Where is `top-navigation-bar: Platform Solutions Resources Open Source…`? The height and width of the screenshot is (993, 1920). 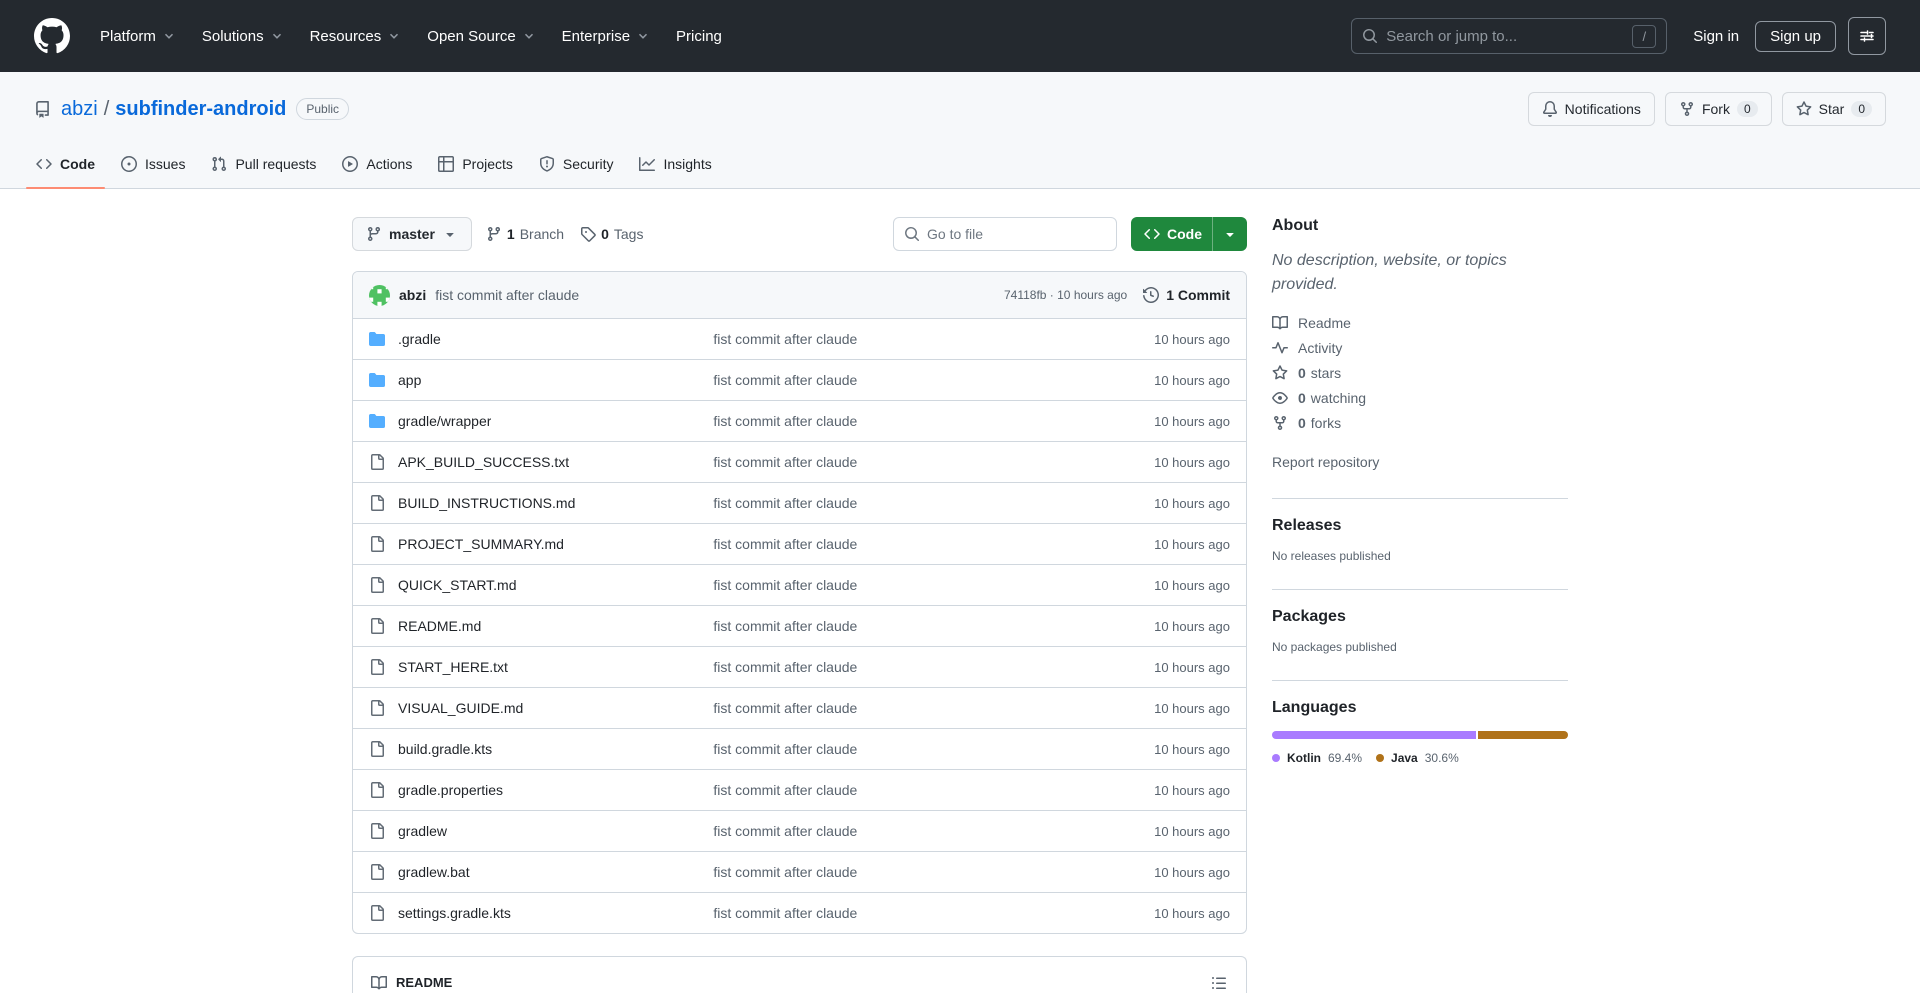 top-navigation-bar: Platform Solutions Resources Open Source… is located at coordinates (960, 36).